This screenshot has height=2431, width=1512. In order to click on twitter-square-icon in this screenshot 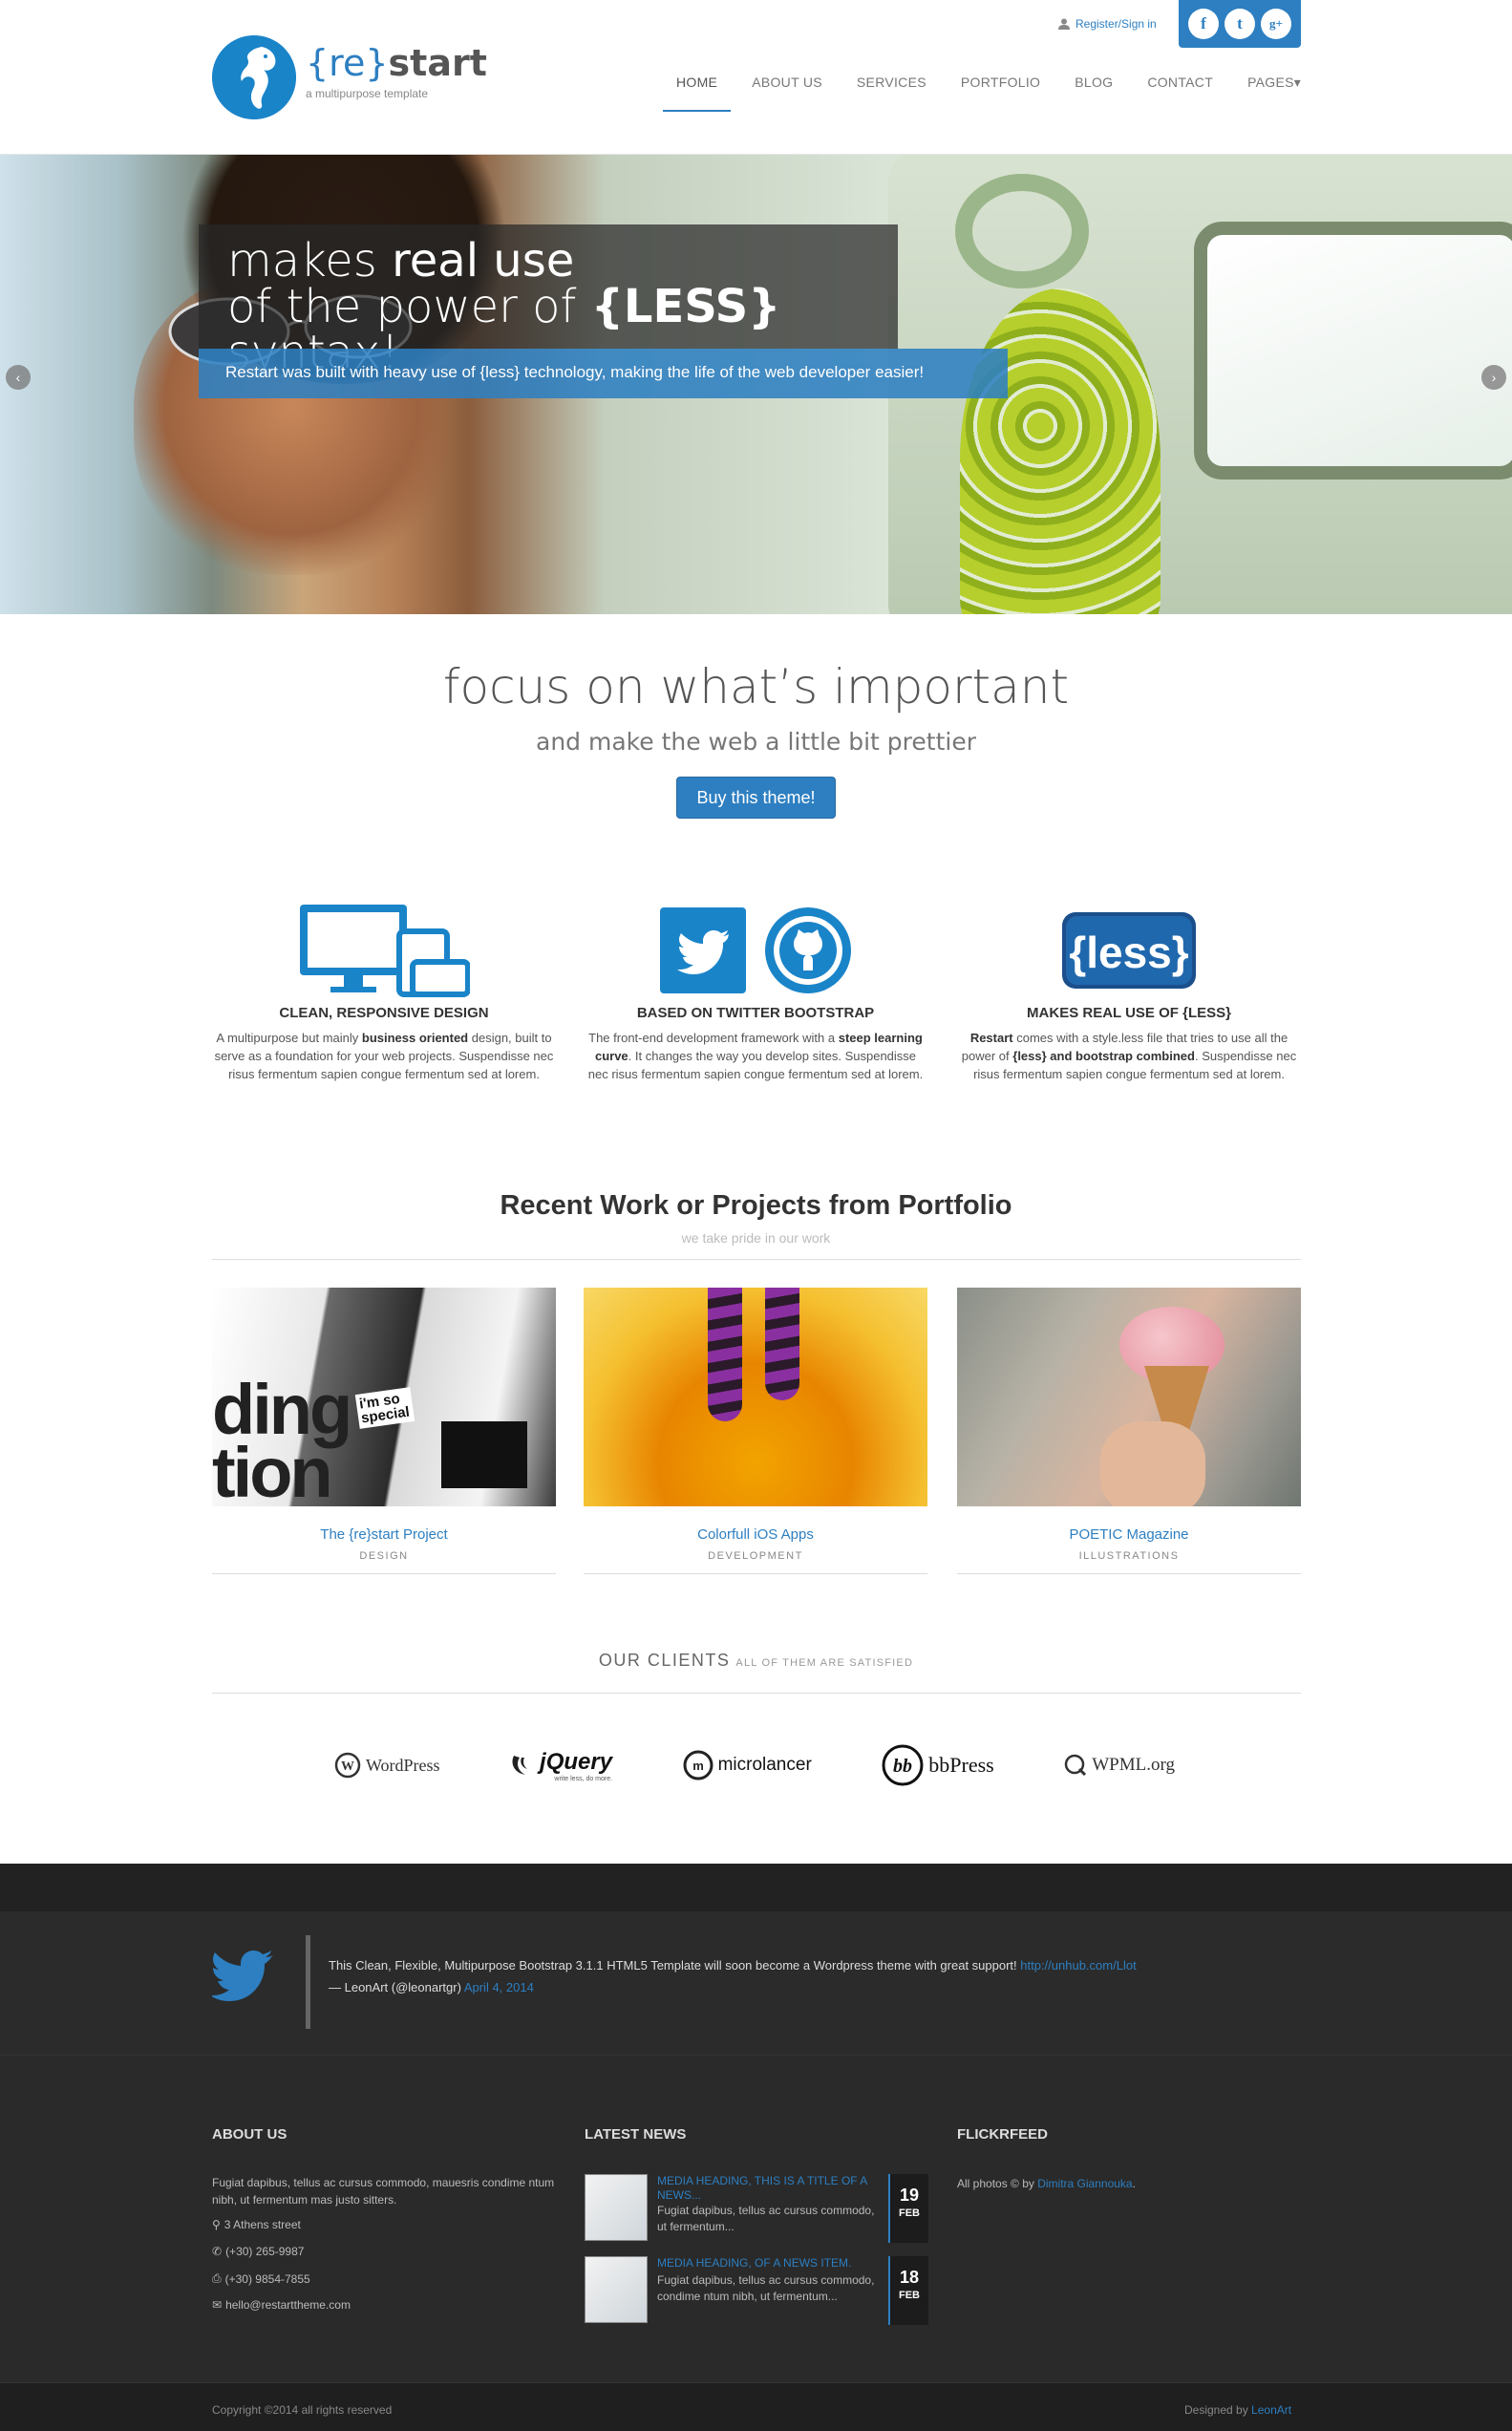, I will do `click(703, 950)`.